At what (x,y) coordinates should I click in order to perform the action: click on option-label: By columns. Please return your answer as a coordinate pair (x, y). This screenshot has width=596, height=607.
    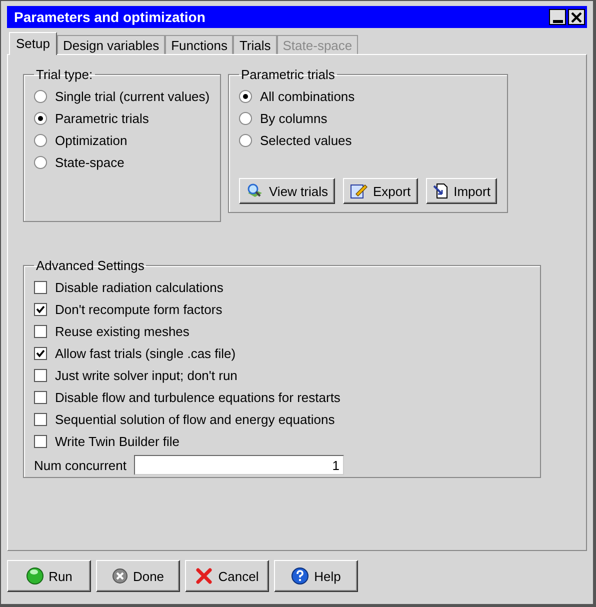
    Looking at the image, I should click on (294, 118).